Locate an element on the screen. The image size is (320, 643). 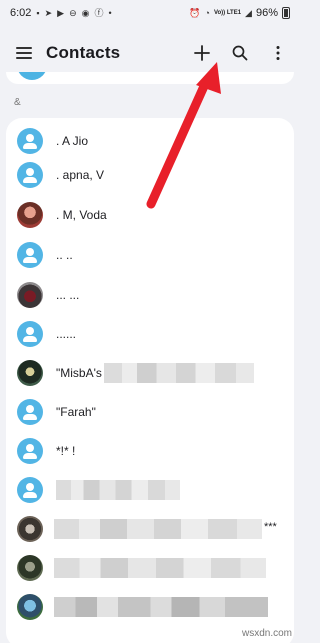
messenger-icon: ◉ is located at coordinates (85, 12).